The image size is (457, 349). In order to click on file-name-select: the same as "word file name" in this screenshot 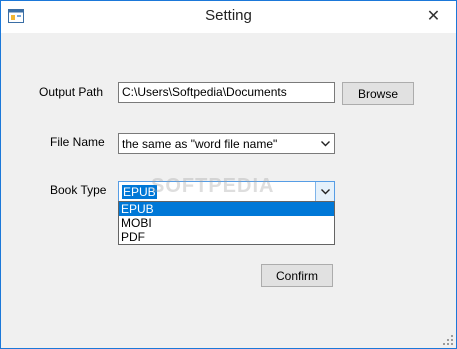, I will do `click(226, 143)`.